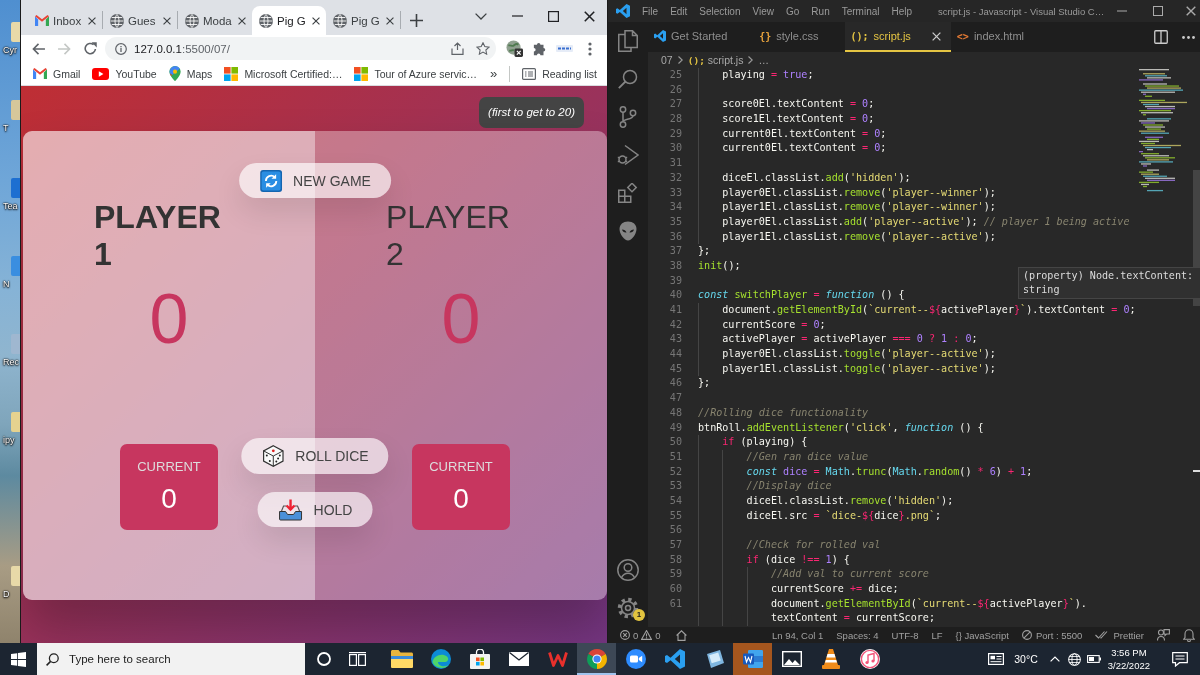 The height and width of the screenshot is (675, 1200). I want to click on double-check-icon, so click(1102, 635).